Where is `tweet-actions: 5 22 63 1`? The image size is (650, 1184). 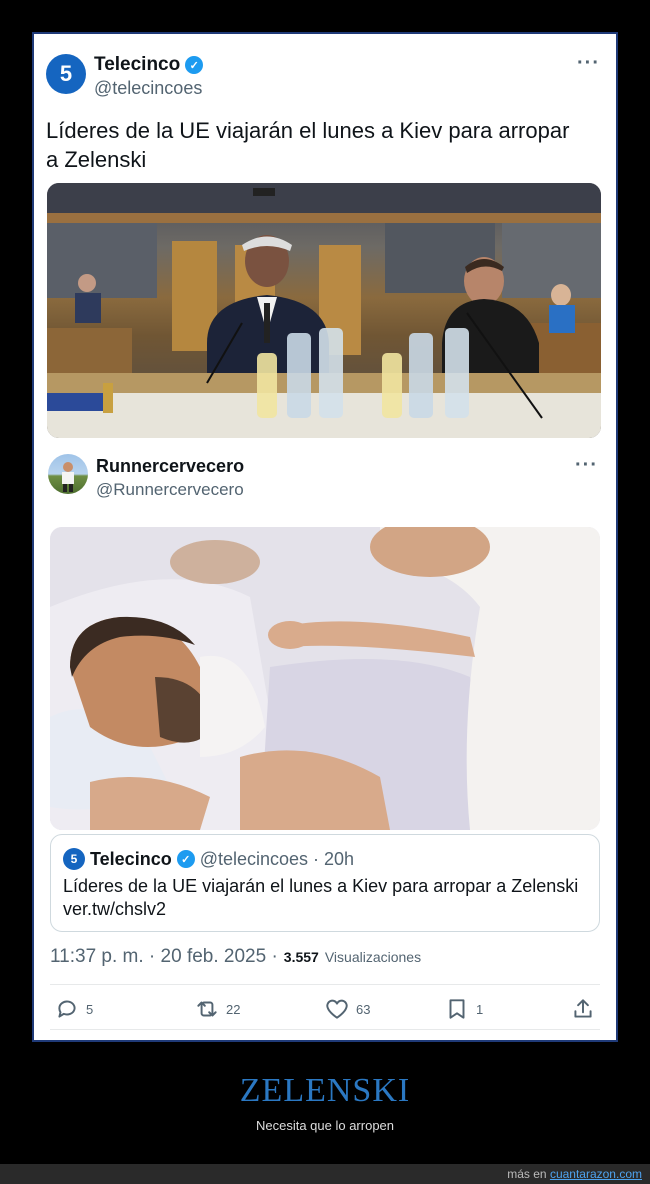 tweet-actions: 5 22 63 1 is located at coordinates (325, 1011).